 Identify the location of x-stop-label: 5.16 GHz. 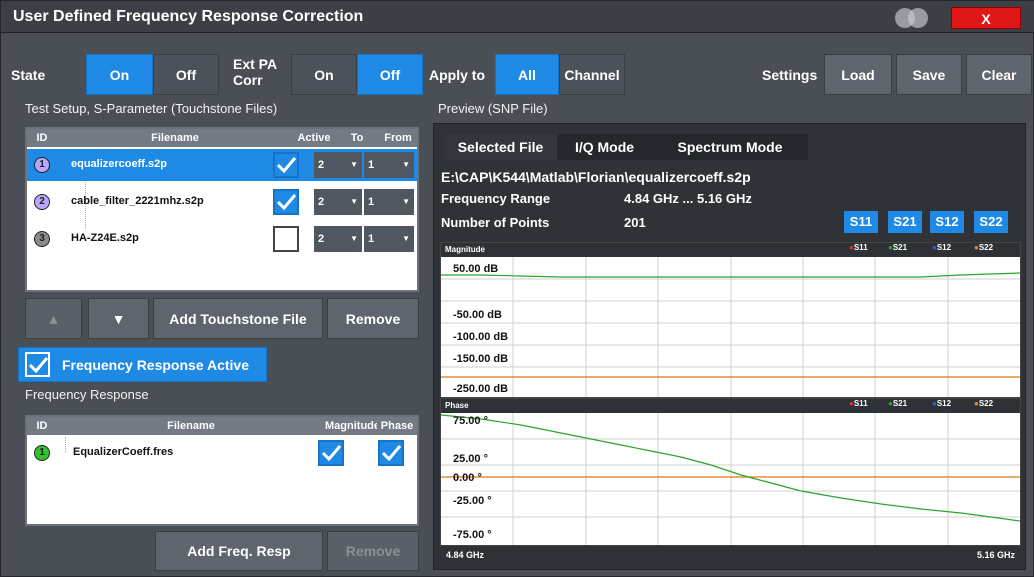
(995, 555).